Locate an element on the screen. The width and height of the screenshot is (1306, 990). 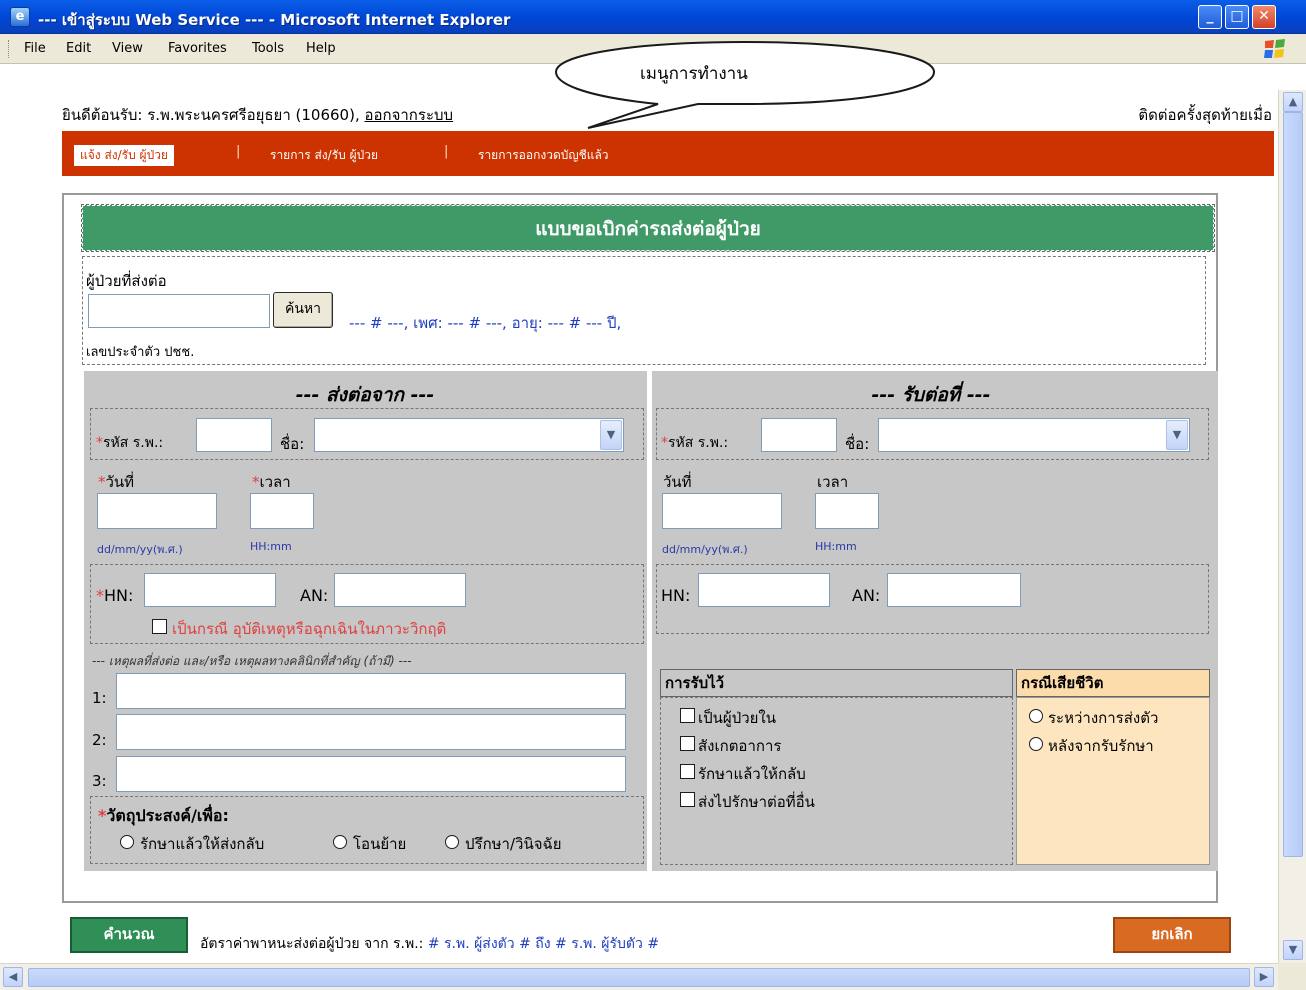
maximize-button: □ is located at coordinates (1237, 17).